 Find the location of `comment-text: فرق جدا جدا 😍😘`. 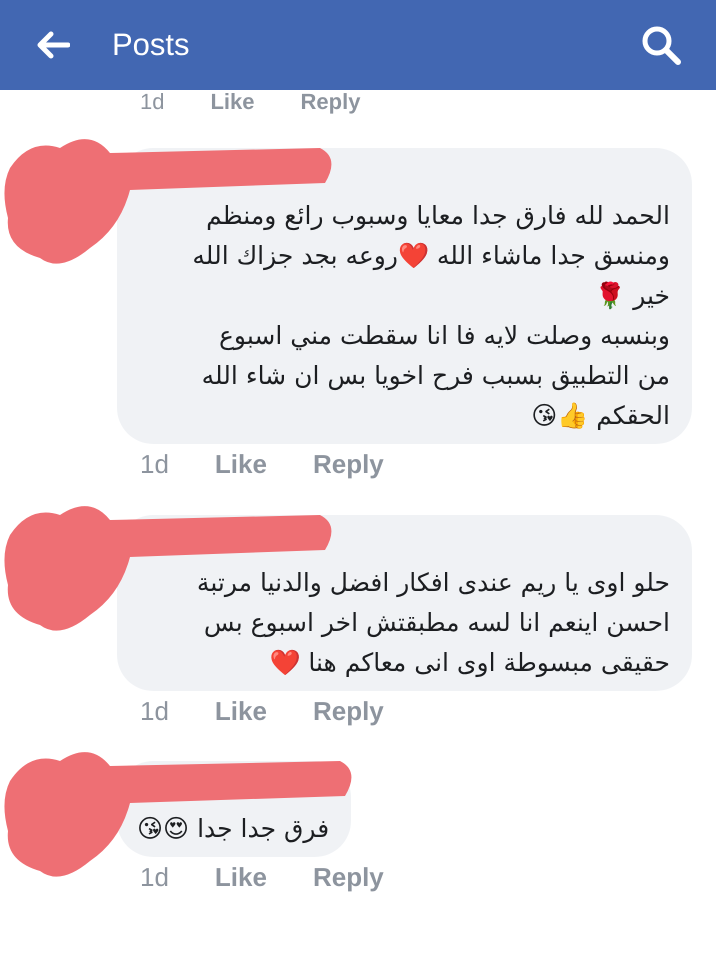

comment-text: فرق جدا جدا 😍😘 is located at coordinates (233, 829).